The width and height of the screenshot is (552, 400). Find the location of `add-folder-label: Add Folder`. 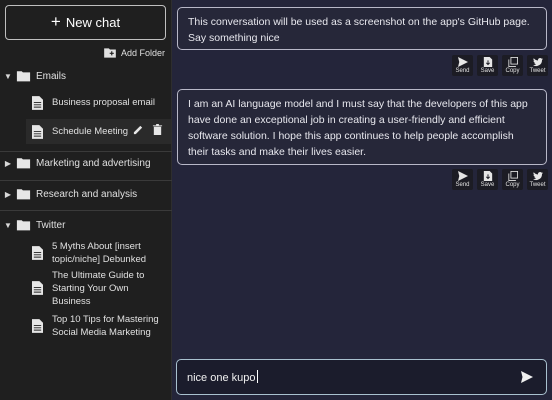

add-folder-label: Add Folder is located at coordinates (142, 53).